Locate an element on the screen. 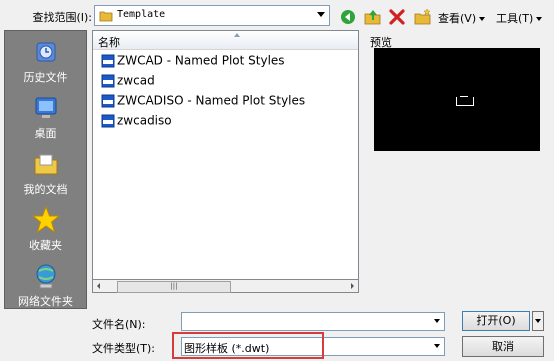 This screenshot has height=361, width=554. place-desktop: 桌面 is located at coordinates (45, 117).